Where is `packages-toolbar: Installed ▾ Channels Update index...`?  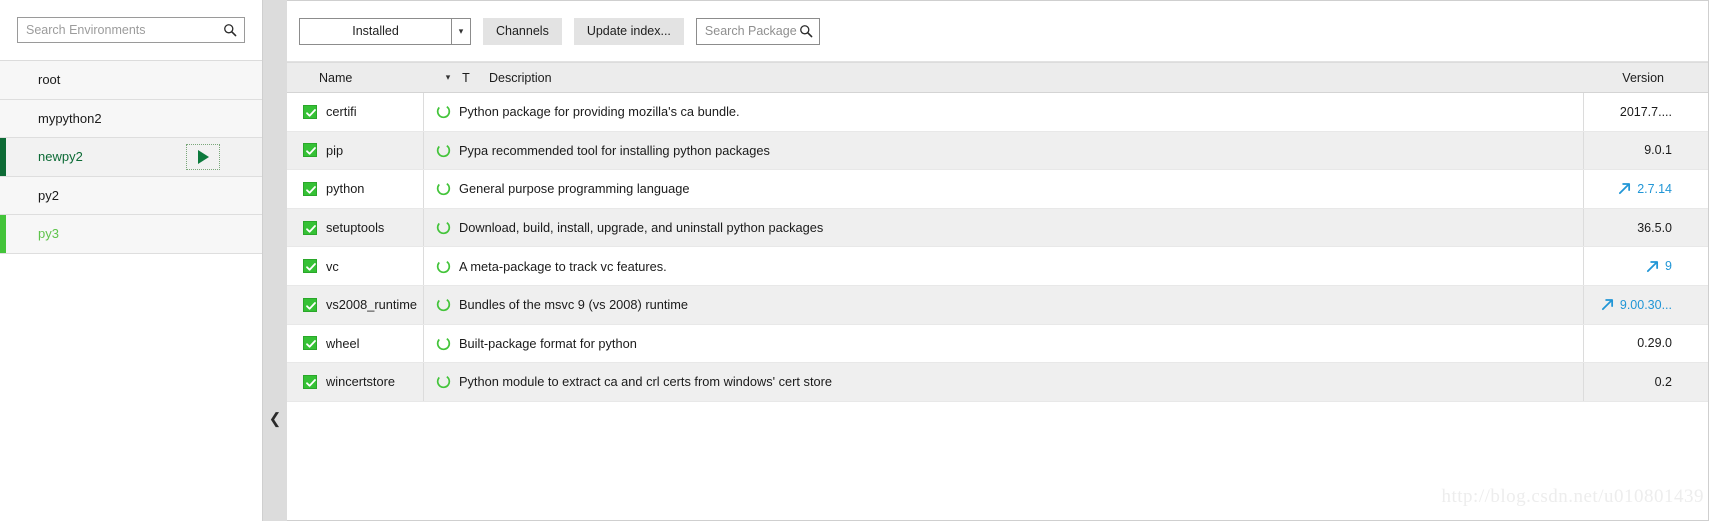 packages-toolbar: Installed ▾ Channels Update index... is located at coordinates (997, 31).